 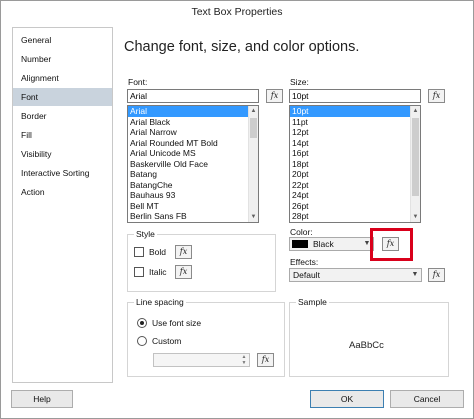 I want to click on color-dropdown: Black ▼, so click(x=331, y=244).